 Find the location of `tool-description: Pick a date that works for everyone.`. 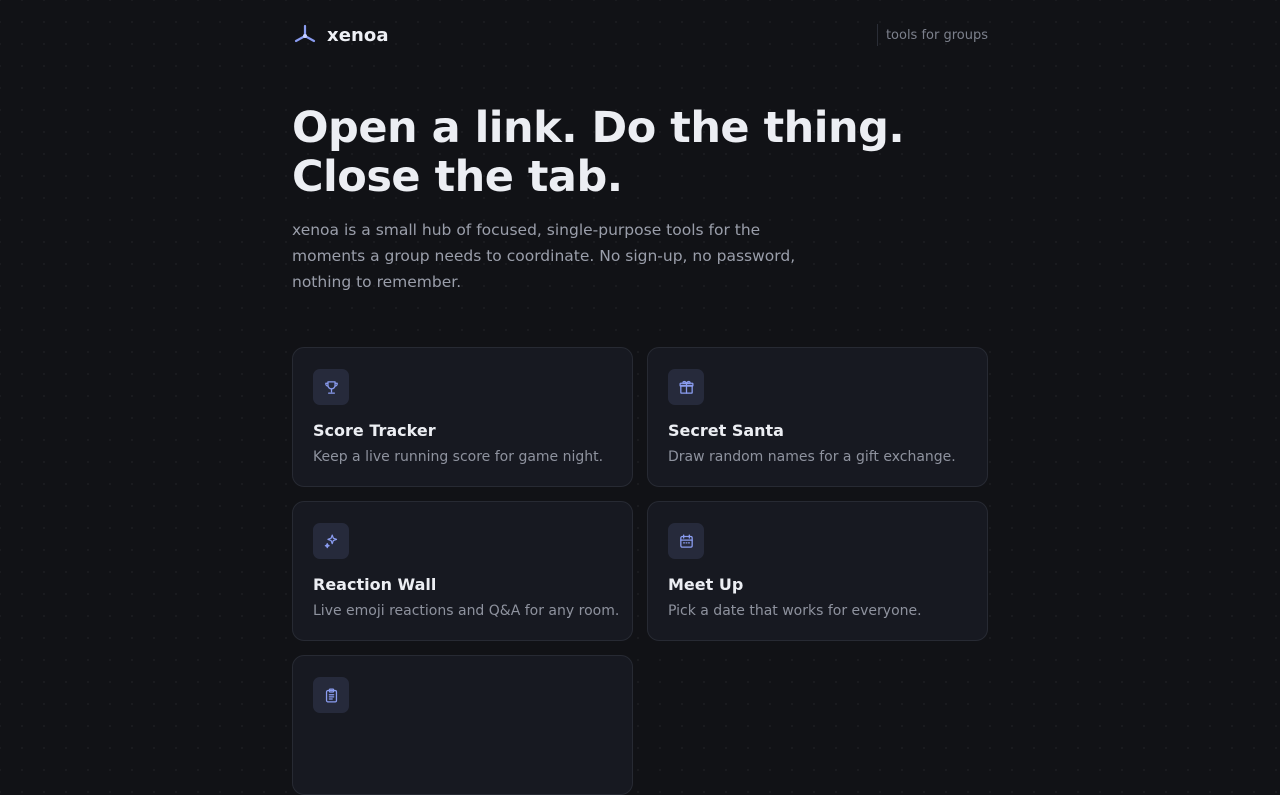

tool-description: Pick a date that works for everyone. is located at coordinates (795, 611).